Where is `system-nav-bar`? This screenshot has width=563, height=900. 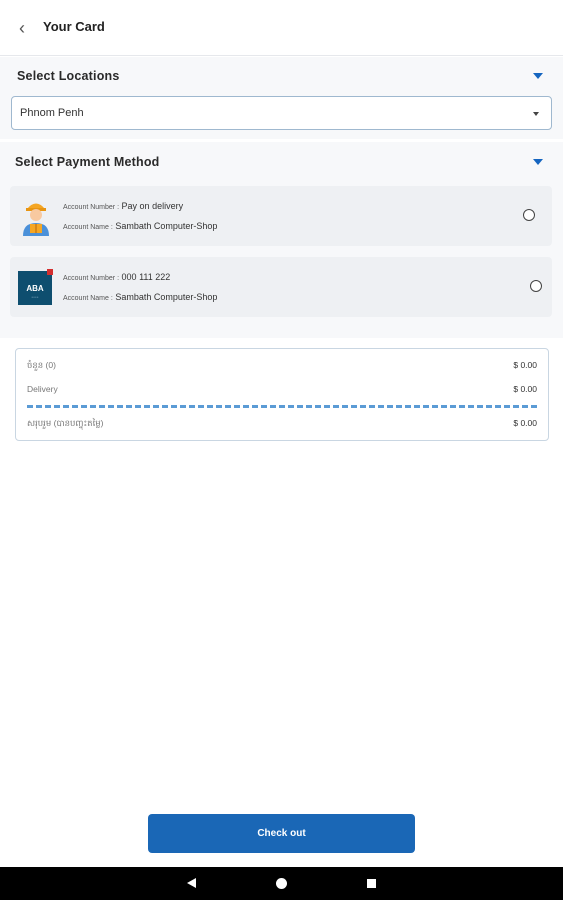 system-nav-bar is located at coordinates (281, 883).